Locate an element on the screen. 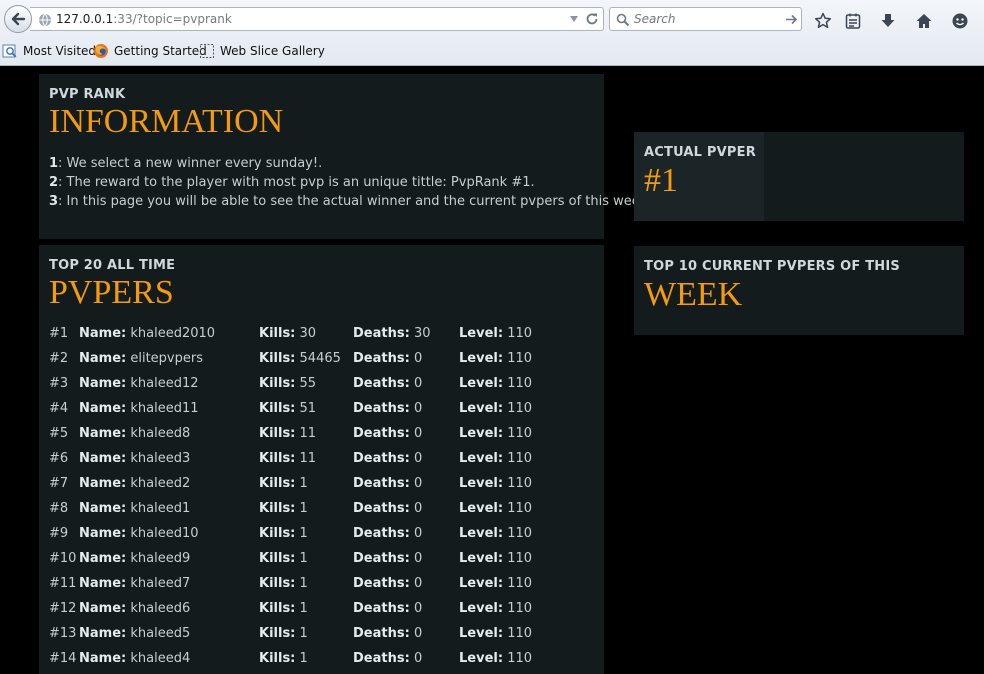 This screenshot has width=984, height=674. bookmark-star-icon is located at coordinates (823, 21).